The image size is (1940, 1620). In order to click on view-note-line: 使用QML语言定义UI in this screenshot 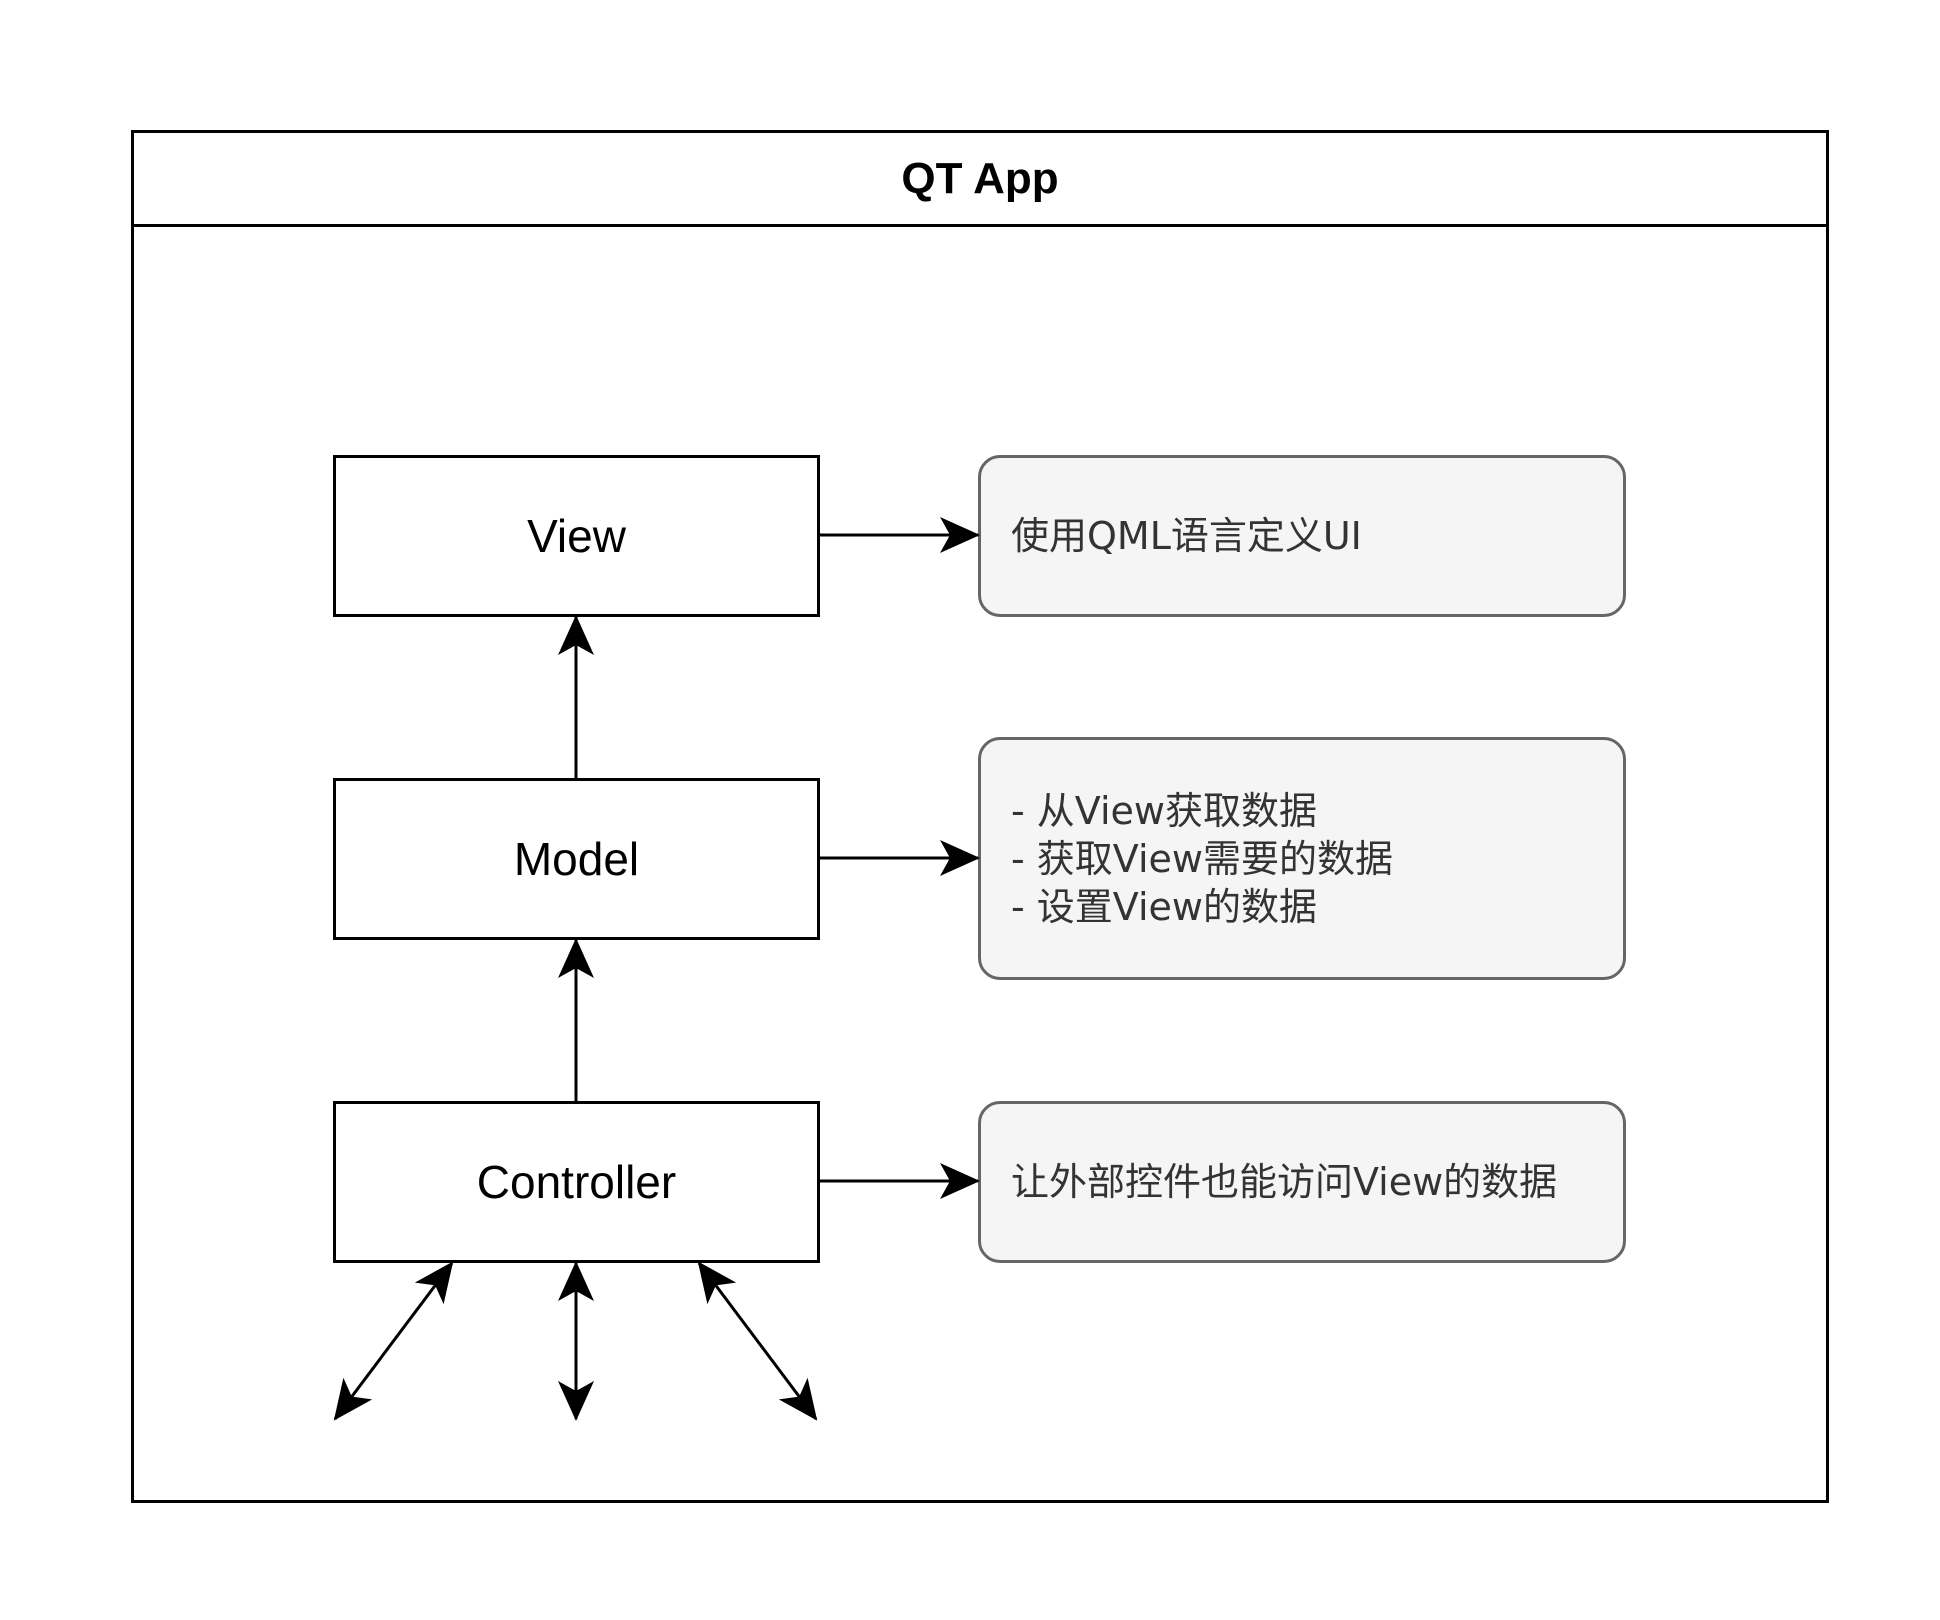, I will do `click(1186, 536)`.